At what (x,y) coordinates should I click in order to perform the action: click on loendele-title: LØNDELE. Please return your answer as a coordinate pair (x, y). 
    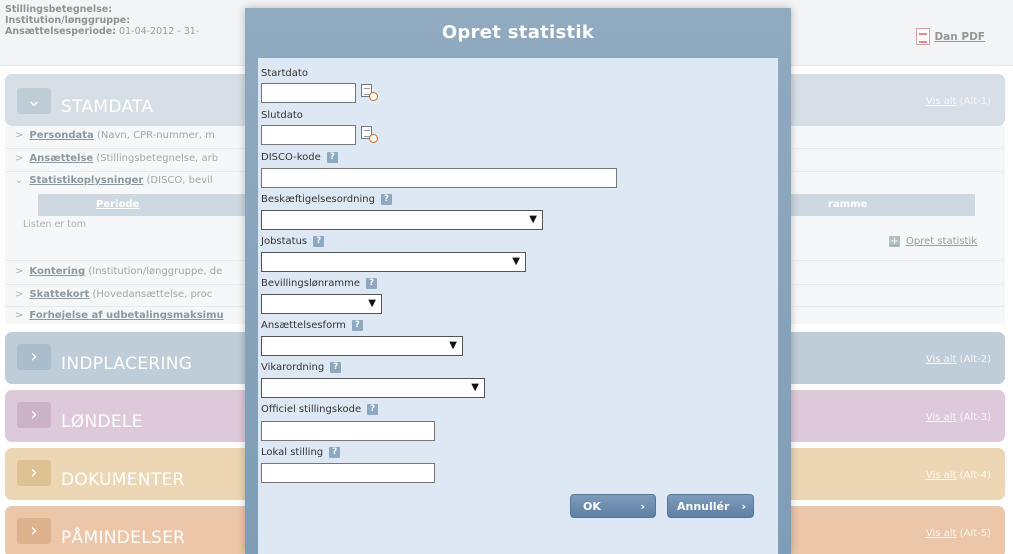
    Looking at the image, I should click on (102, 422).